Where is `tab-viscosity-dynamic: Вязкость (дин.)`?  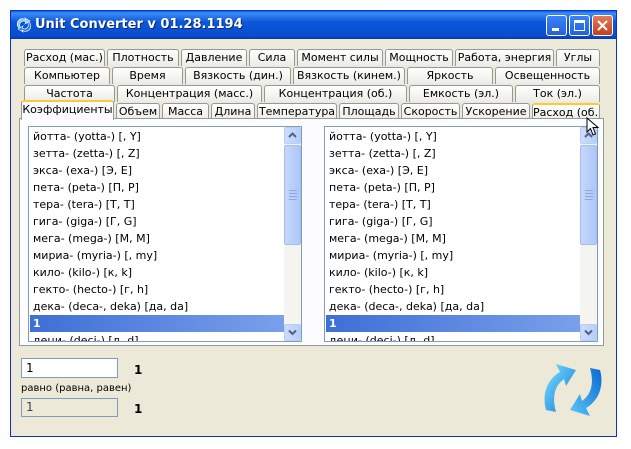
tab-viscosity-dynamic: Вязкость (дин.) is located at coordinates (238, 75).